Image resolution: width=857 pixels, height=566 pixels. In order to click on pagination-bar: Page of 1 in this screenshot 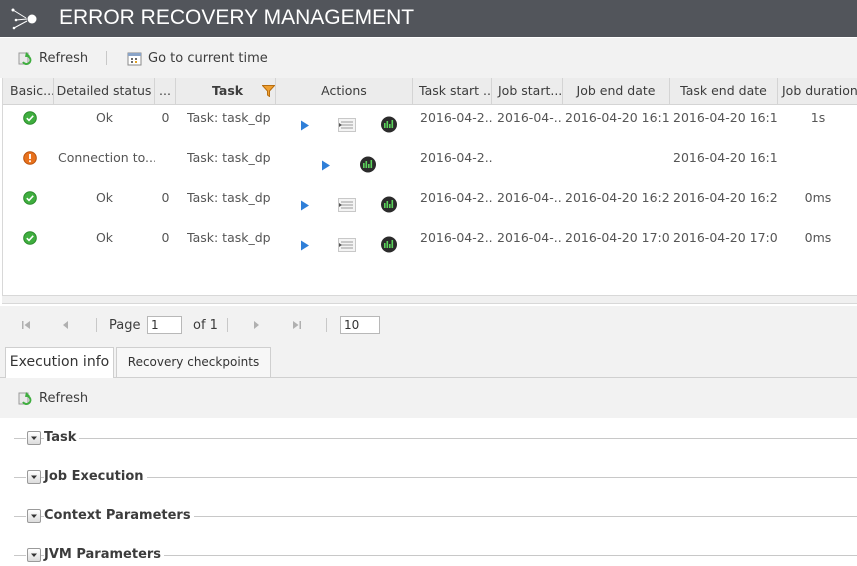, I will do `click(428, 325)`.